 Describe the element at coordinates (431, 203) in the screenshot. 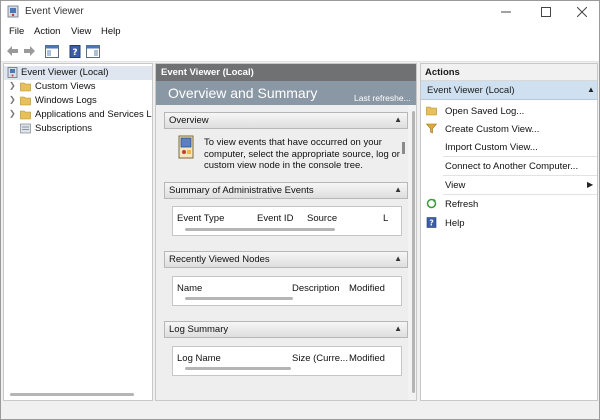

I see `refresh-icon` at that location.